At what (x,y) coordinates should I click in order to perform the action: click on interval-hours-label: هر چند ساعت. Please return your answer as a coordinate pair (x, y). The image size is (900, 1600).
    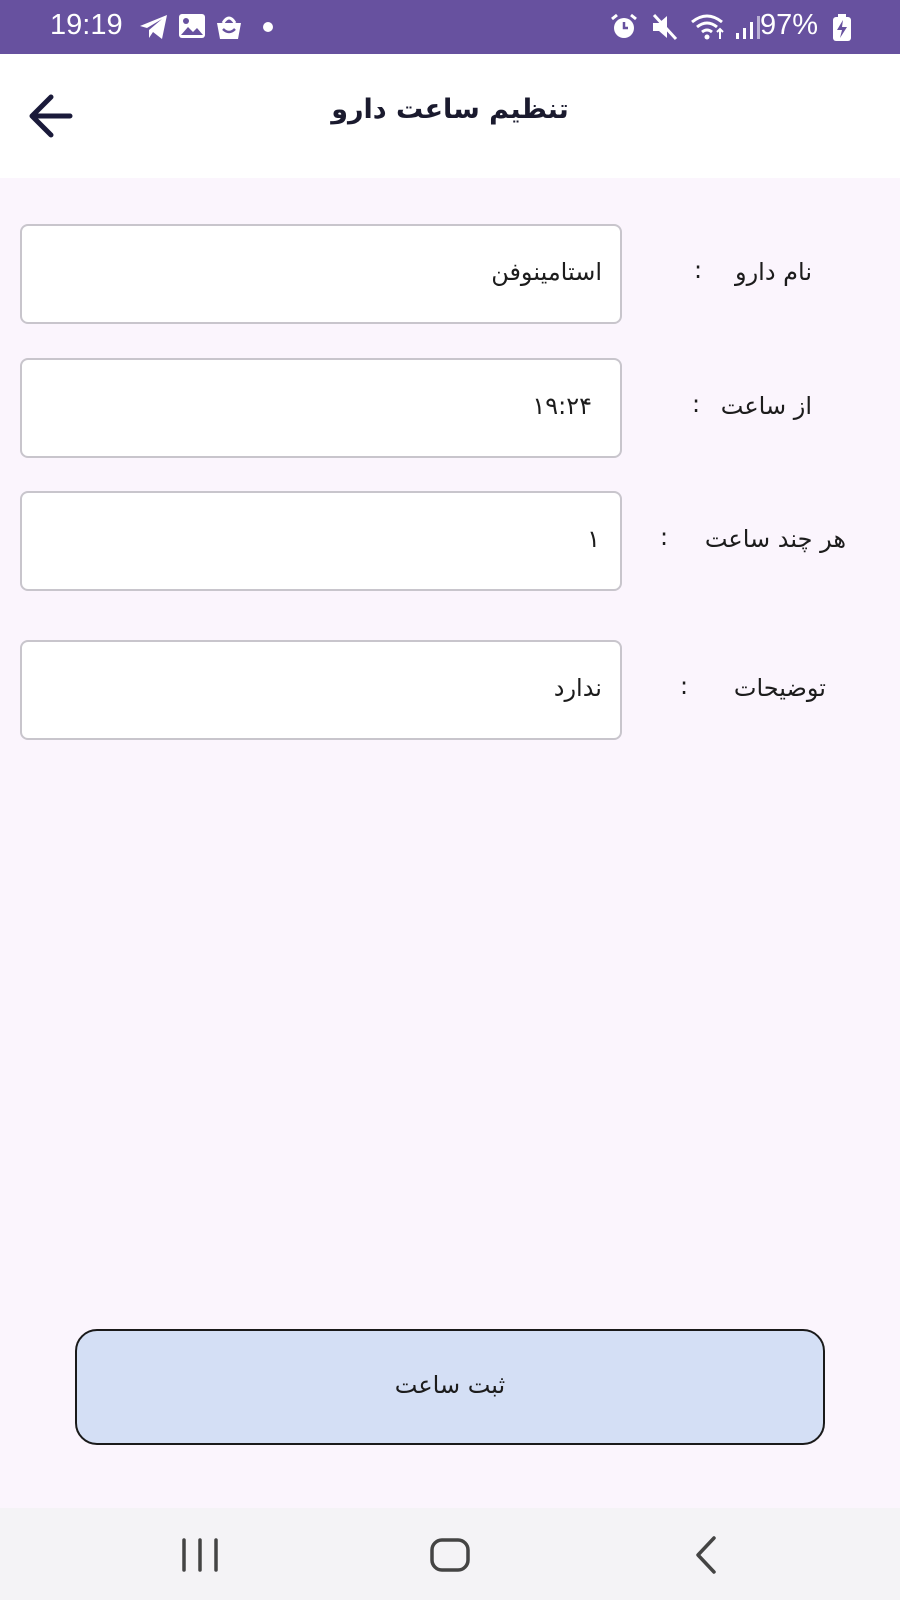
    Looking at the image, I should click on (775, 539).